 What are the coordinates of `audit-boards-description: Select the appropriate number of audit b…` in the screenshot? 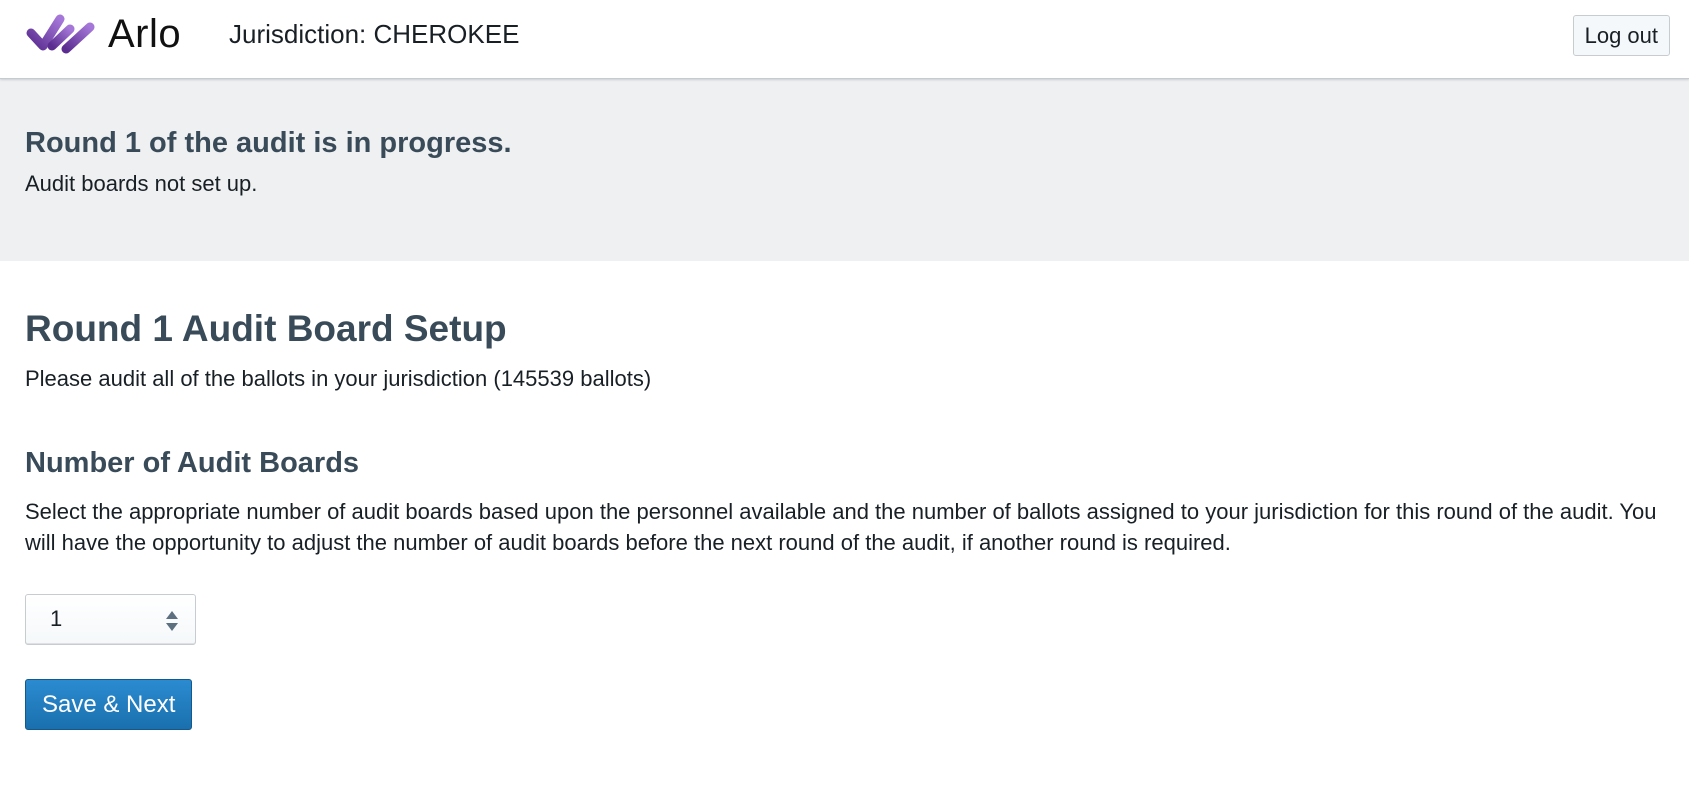 It's located at (841, 527).